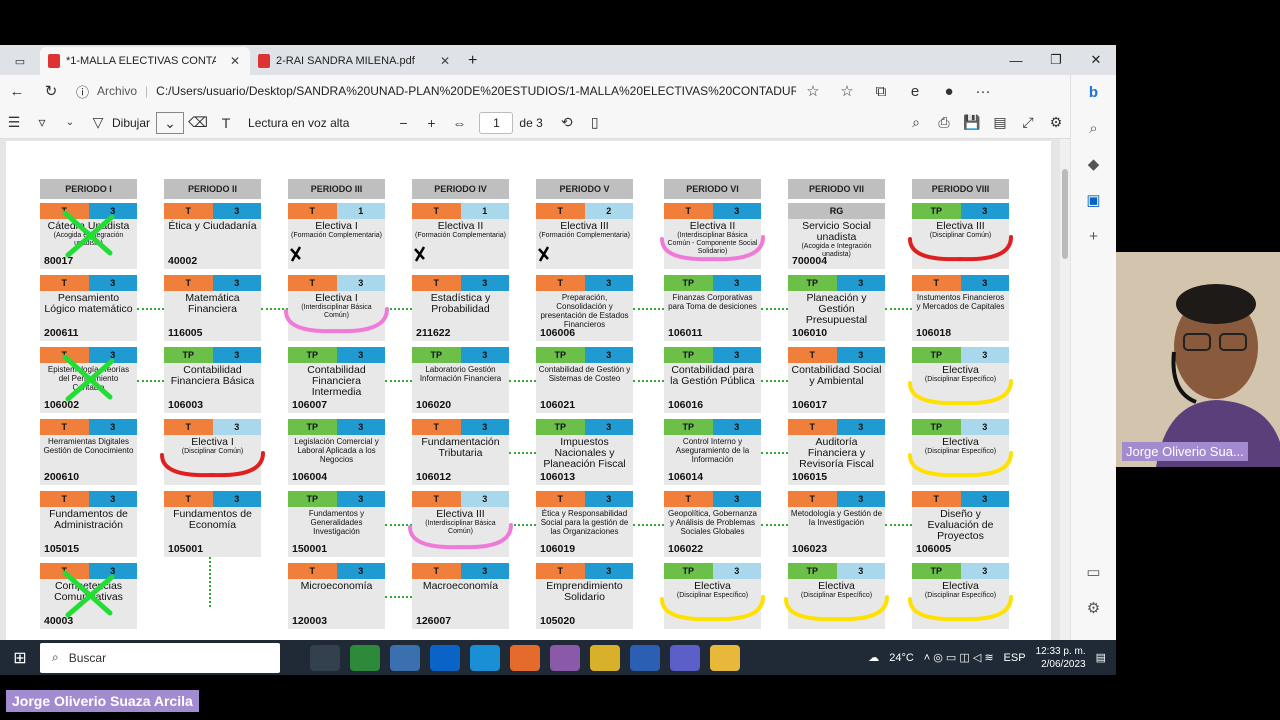 The image size is (1280, 720). I want to click on read-aloud-button: Lectura en voz alta, so click(298, 123).